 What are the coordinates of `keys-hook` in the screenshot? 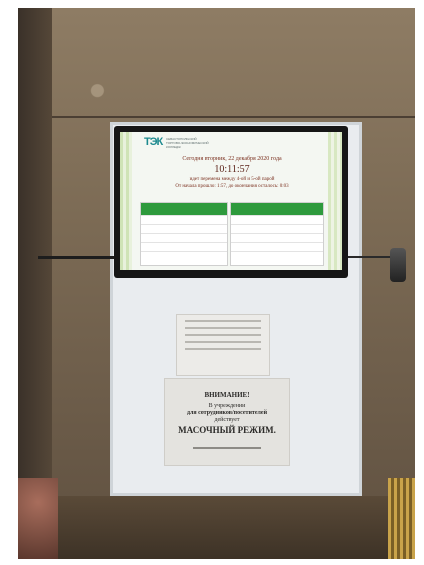 It's located at (398, 265).